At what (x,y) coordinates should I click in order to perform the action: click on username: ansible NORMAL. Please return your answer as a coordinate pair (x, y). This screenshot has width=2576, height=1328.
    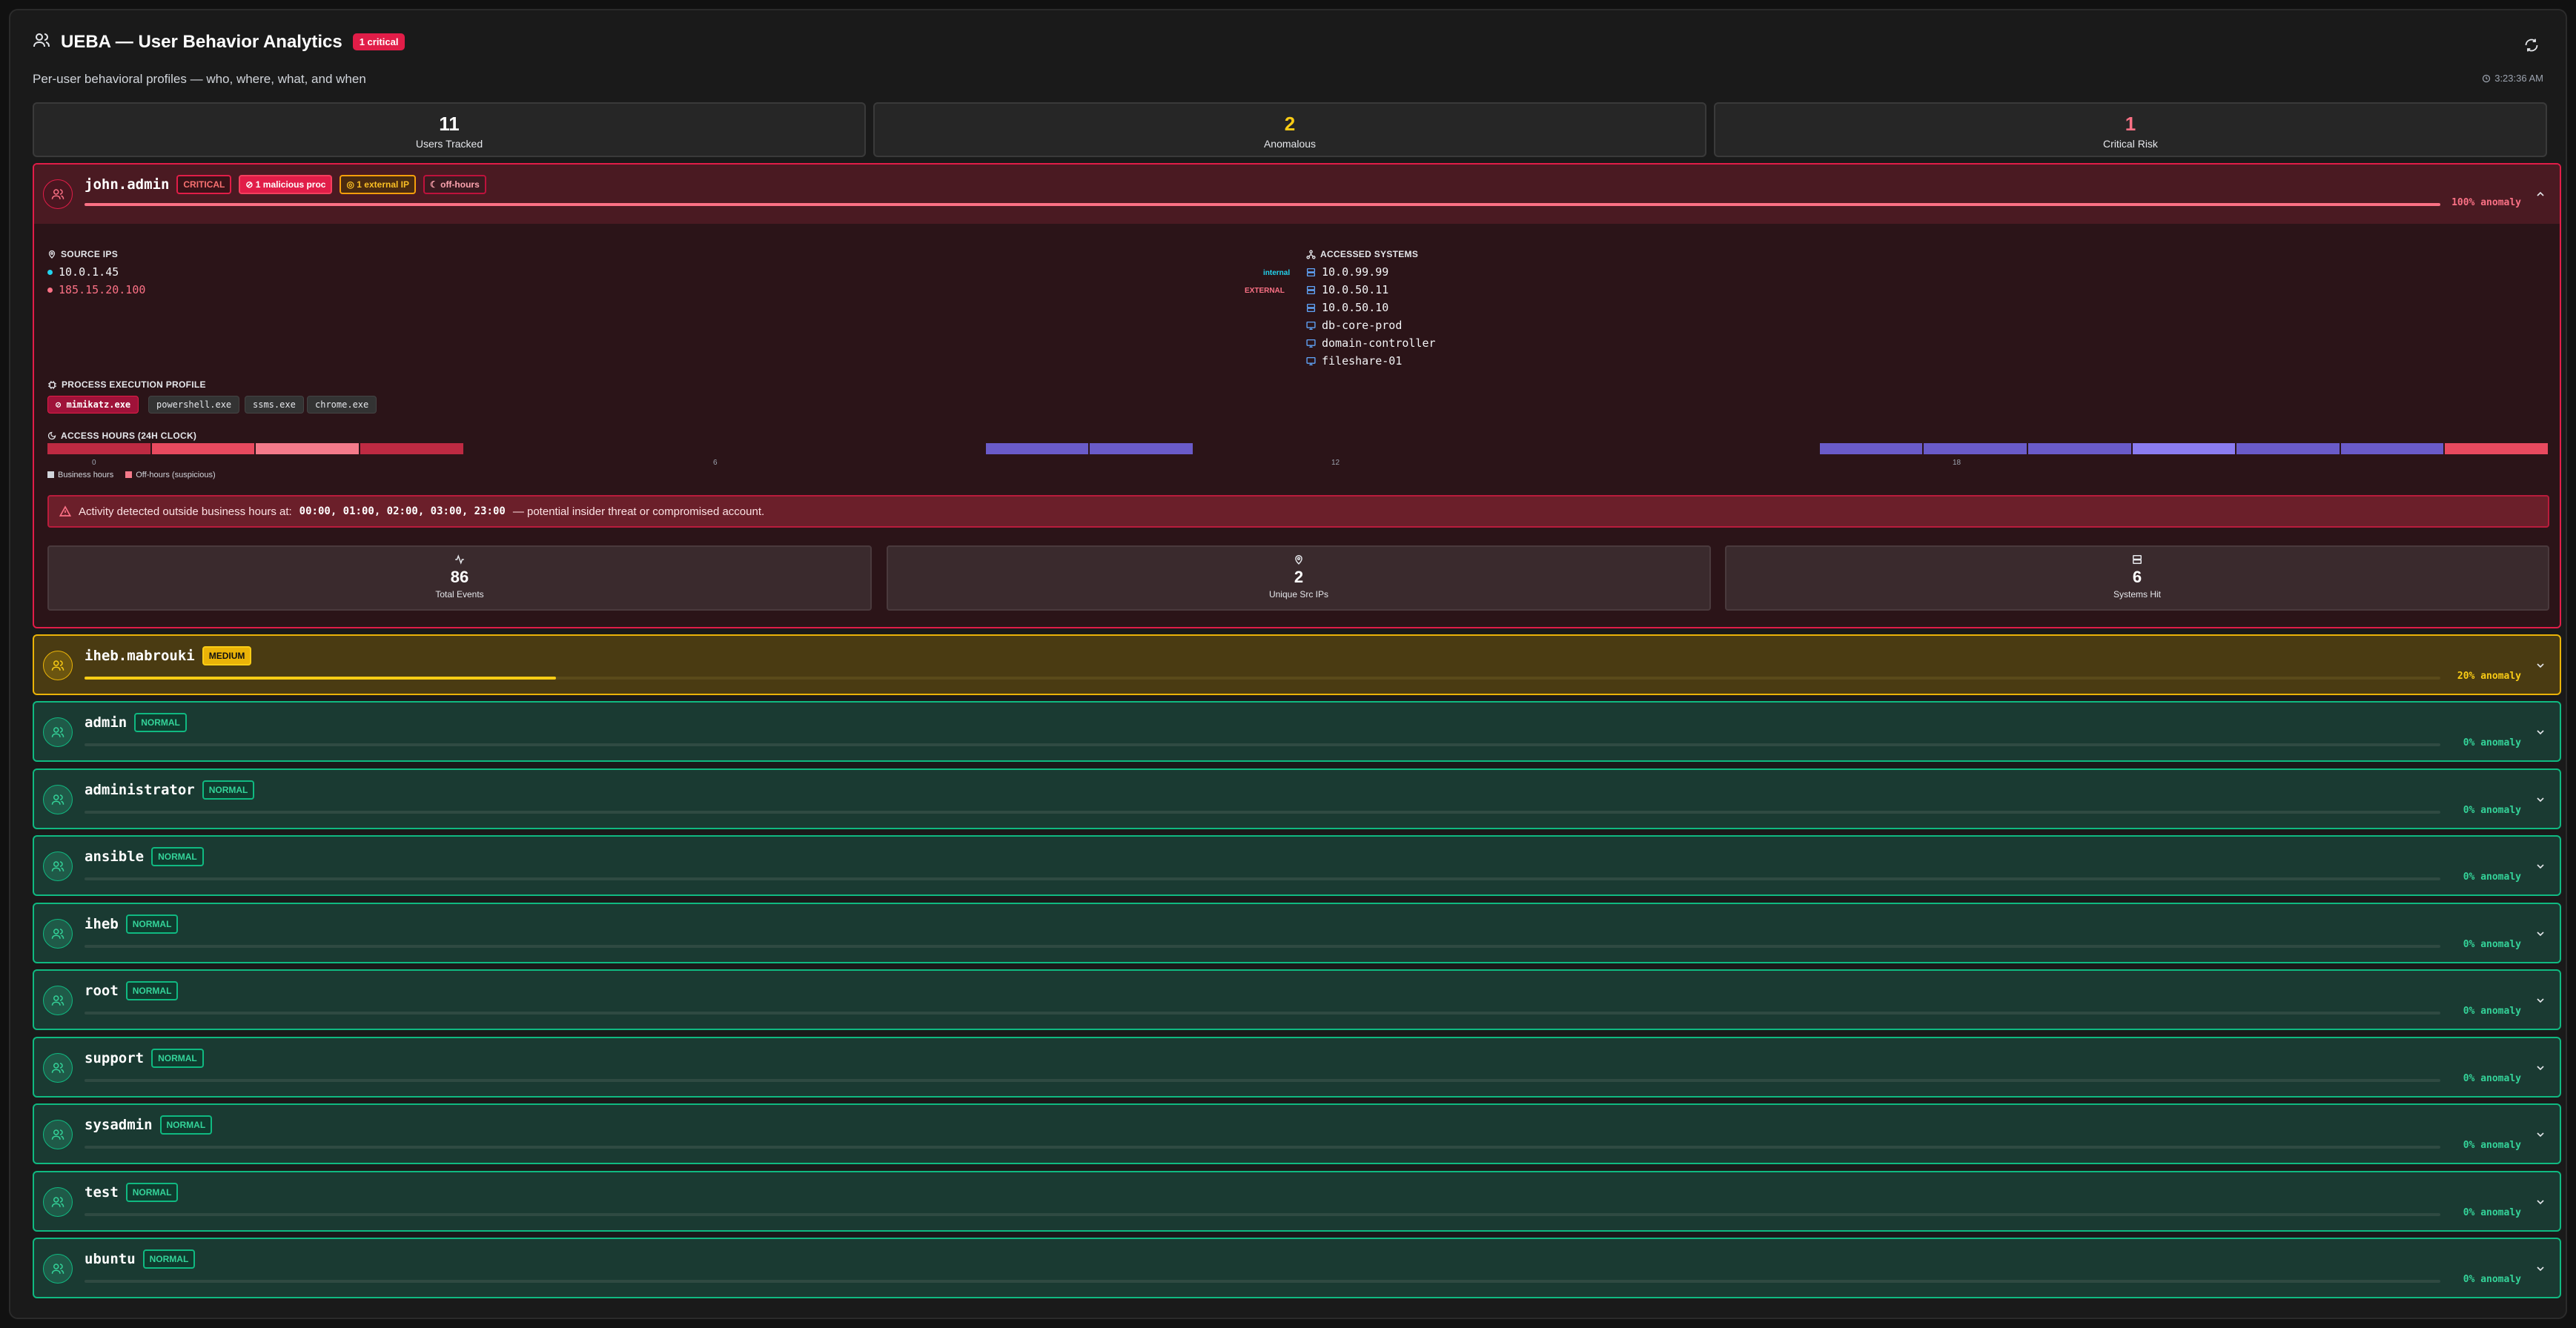
    Looking at the image, I should click on (144, 856).